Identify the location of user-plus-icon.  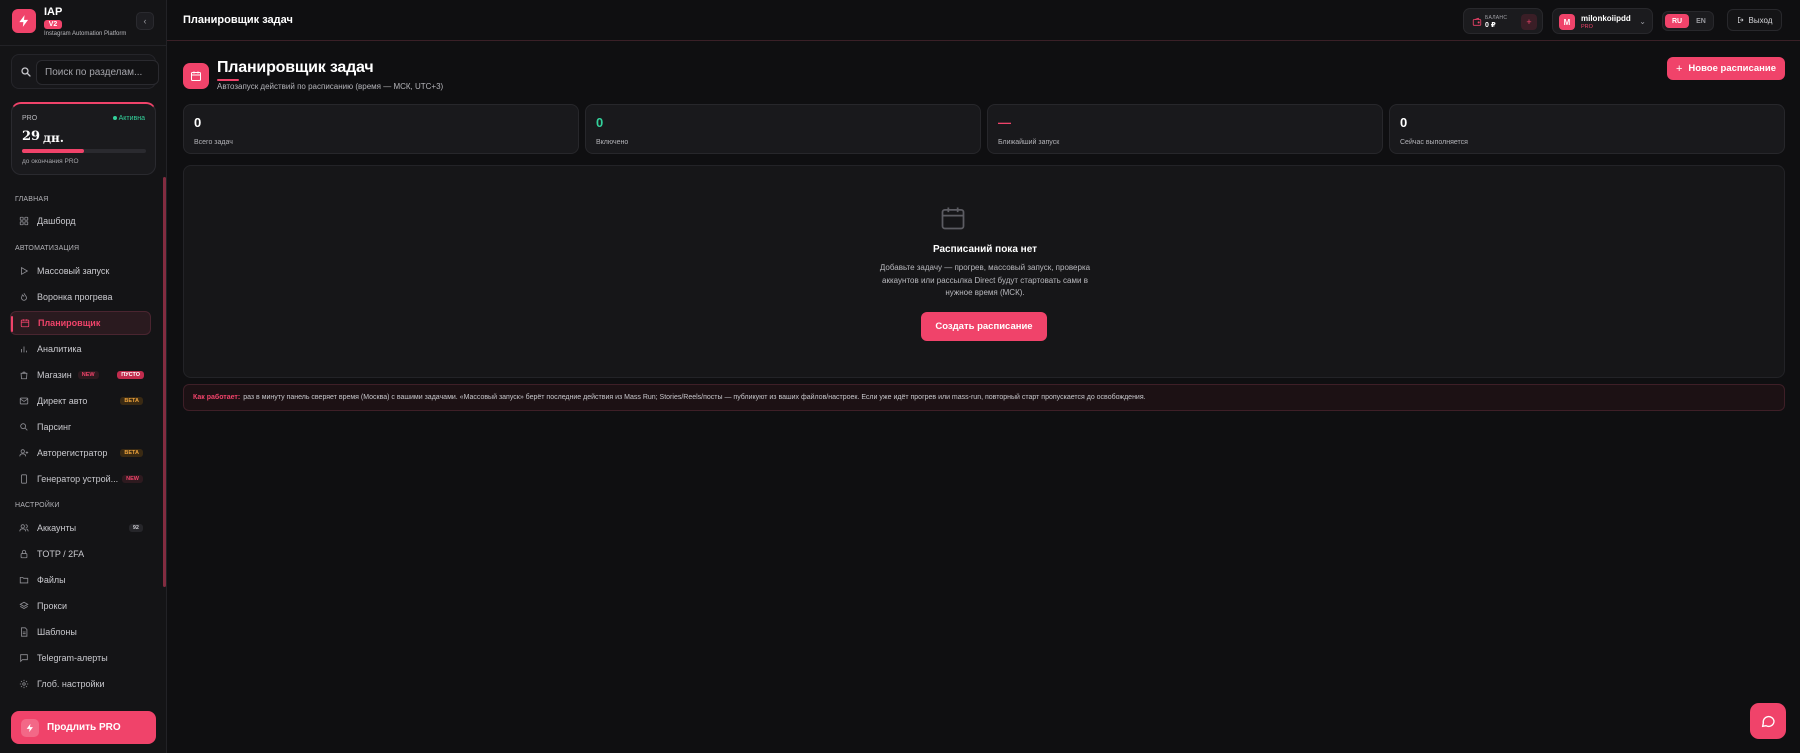
(24, 453).